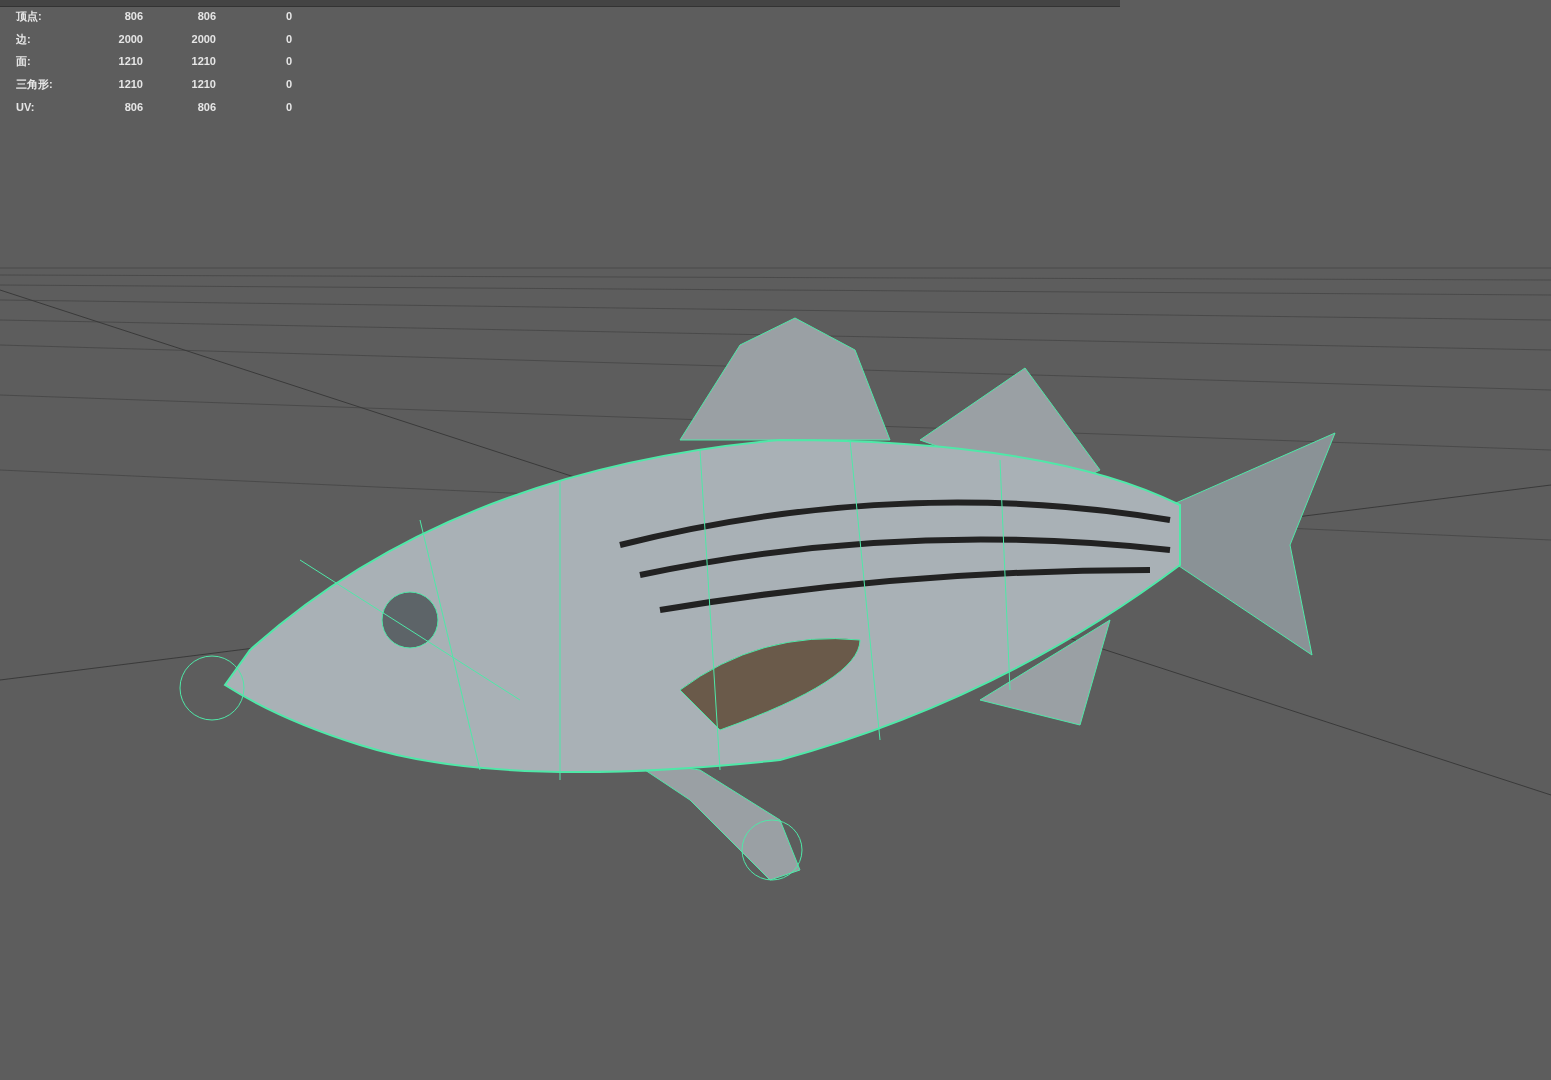 This screenshot has width=1551, height=1080. I want to click on stat-label: 顶点:, so click(29, 17).